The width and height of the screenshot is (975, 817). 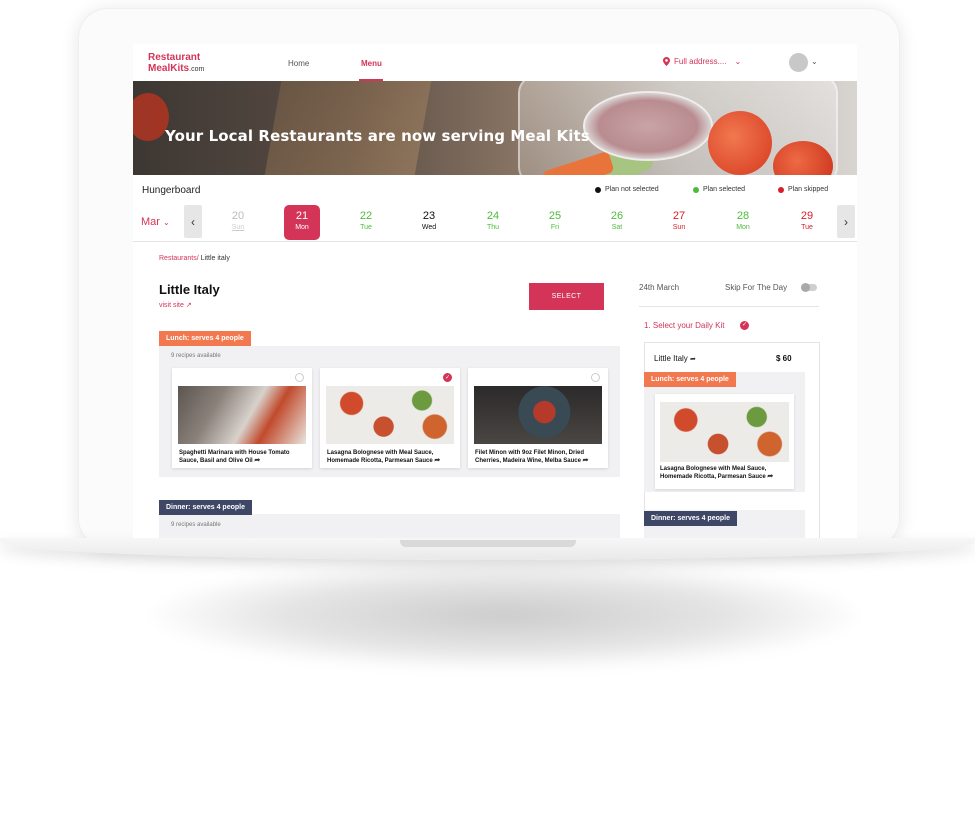 I want to click on date-item: 25 Fri, so click(x=555, y=222).